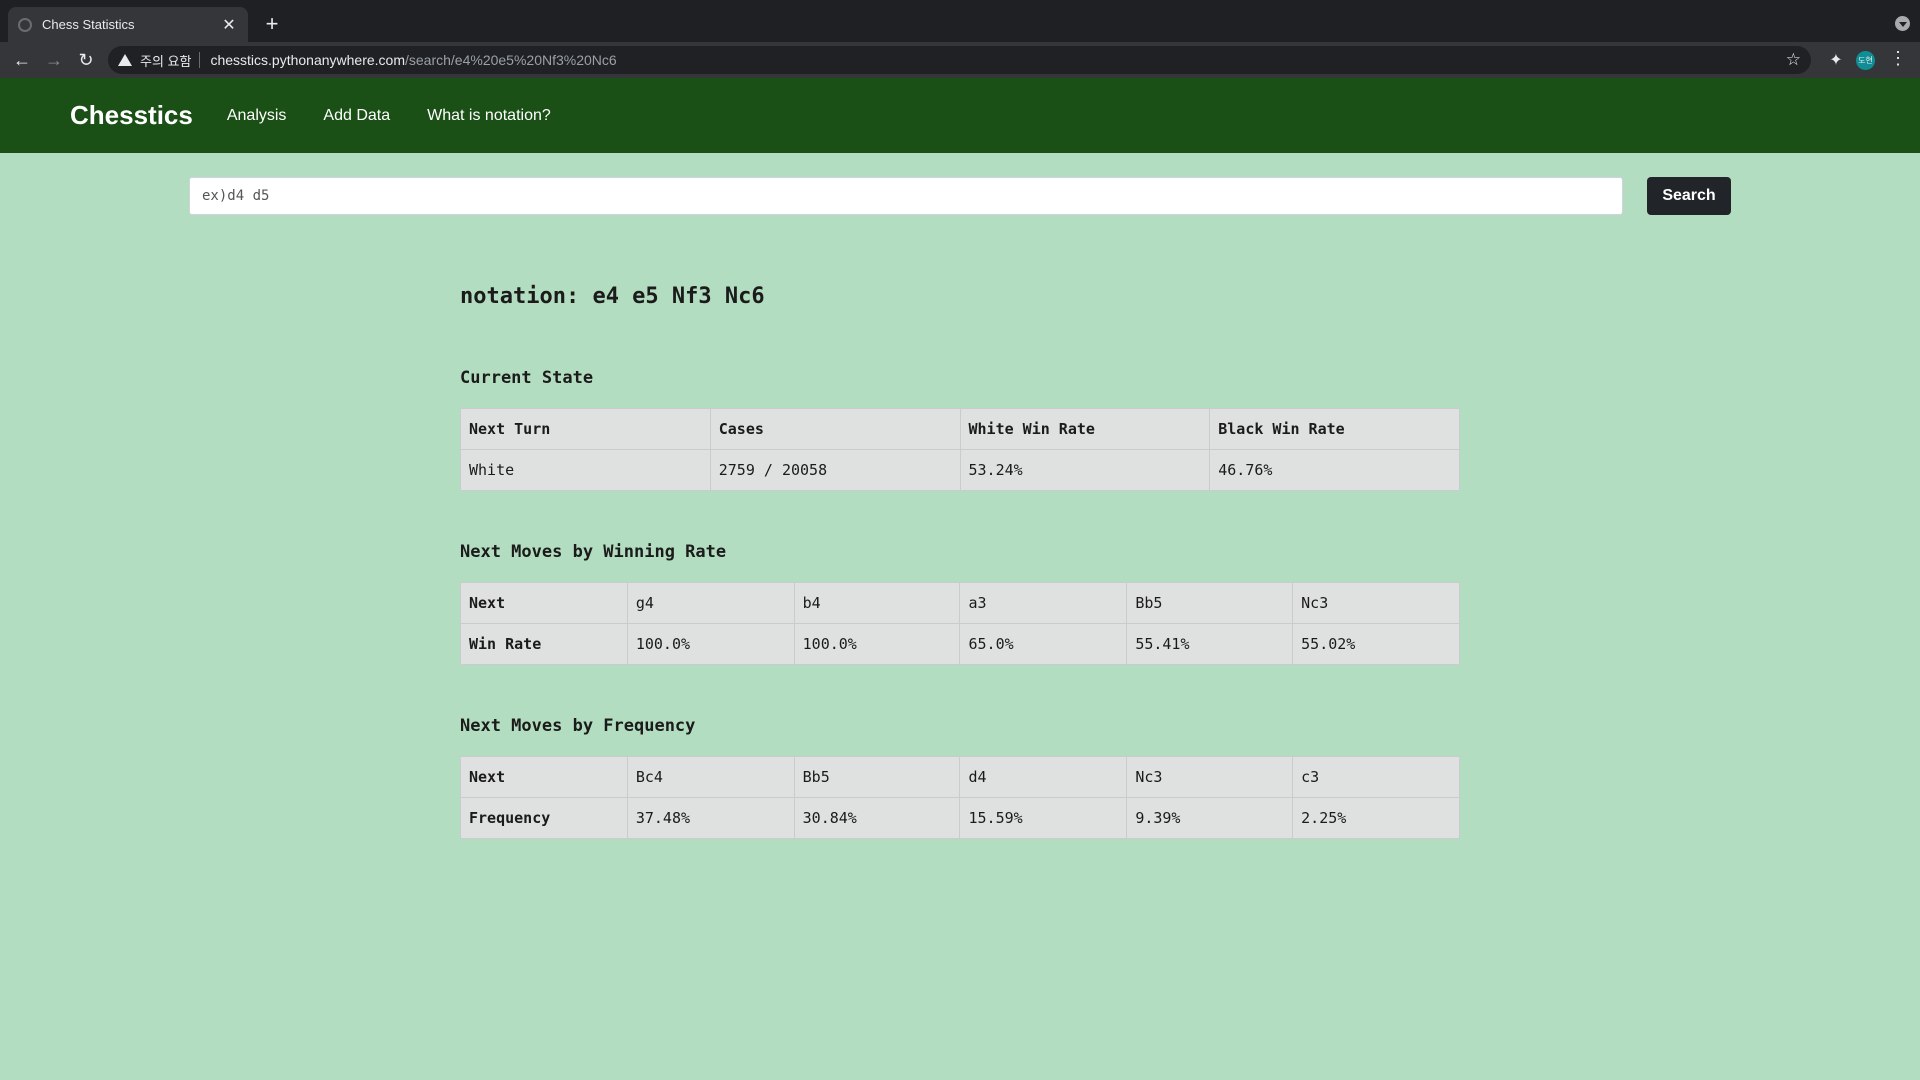 Image resolution: width=1920 pixels, height=1080 pixels. I want to click on frequency-title: Next Moves by Frequency, so click(578, 726).